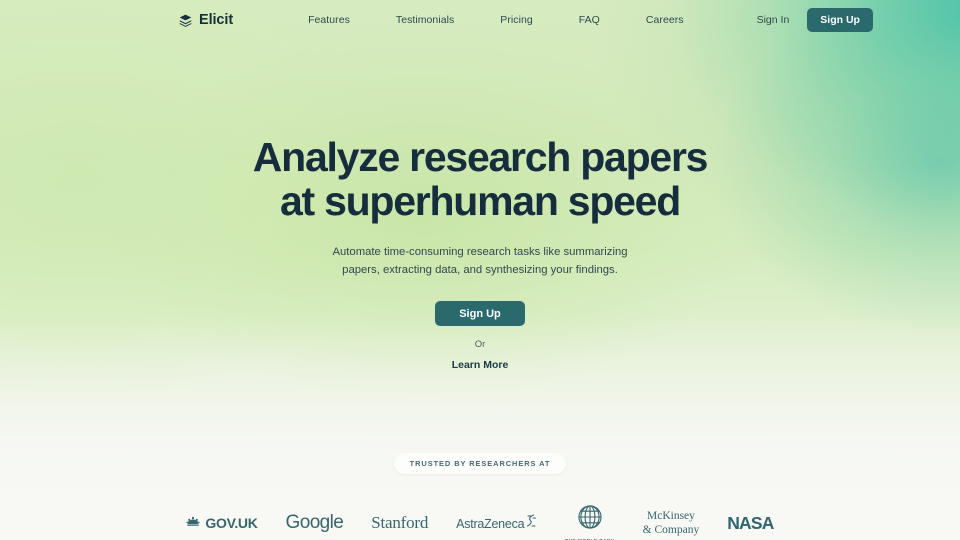  I want to click on logo-gov-uk: GOV.UK, so click(221, 520).